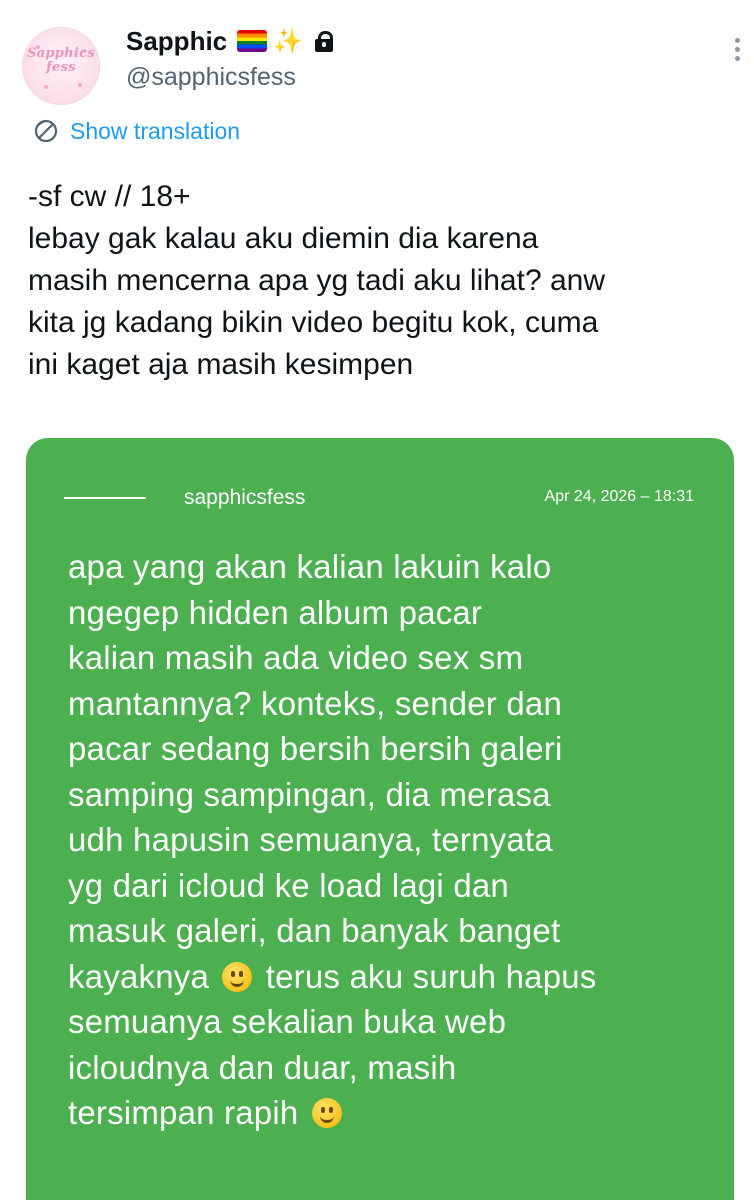  What do you see at coordinates (324, 41) in the screenshot?
I see `lock-icon` at bounding box center [324, 41].